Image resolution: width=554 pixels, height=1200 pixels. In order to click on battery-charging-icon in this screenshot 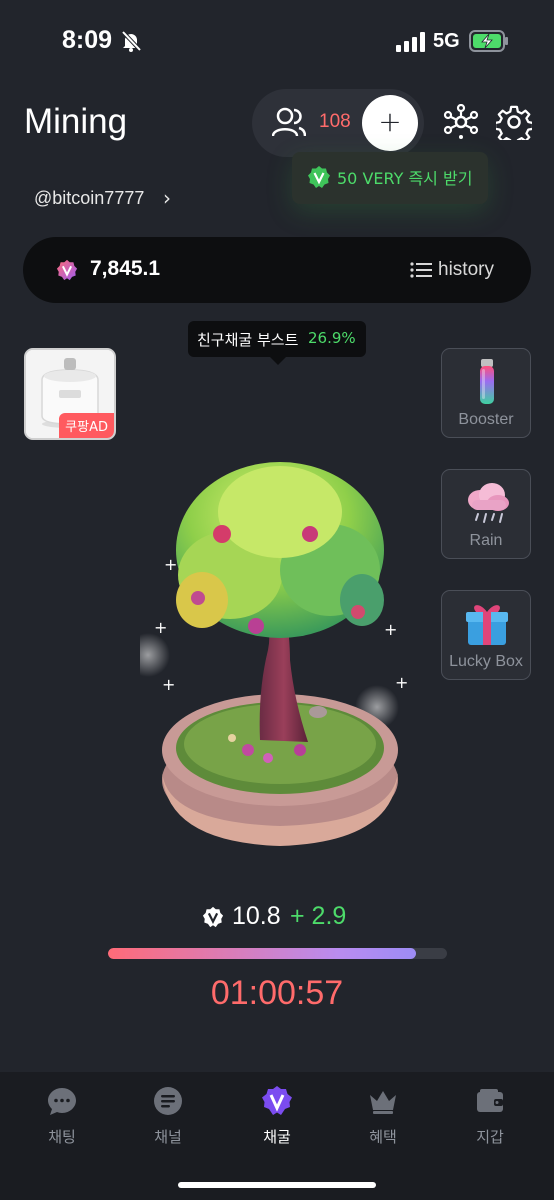, I will do `click(488, 41)`.